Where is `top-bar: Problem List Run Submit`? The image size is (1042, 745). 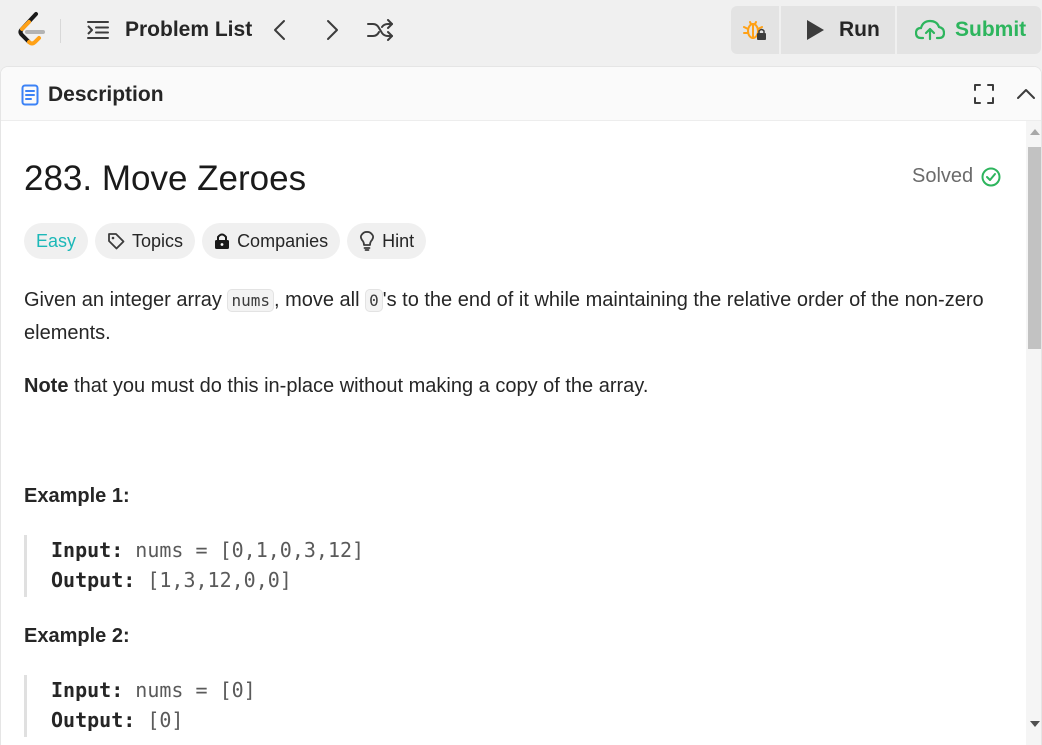 top-bar: Problem List Run Submit is located at coordinates (521, 31).